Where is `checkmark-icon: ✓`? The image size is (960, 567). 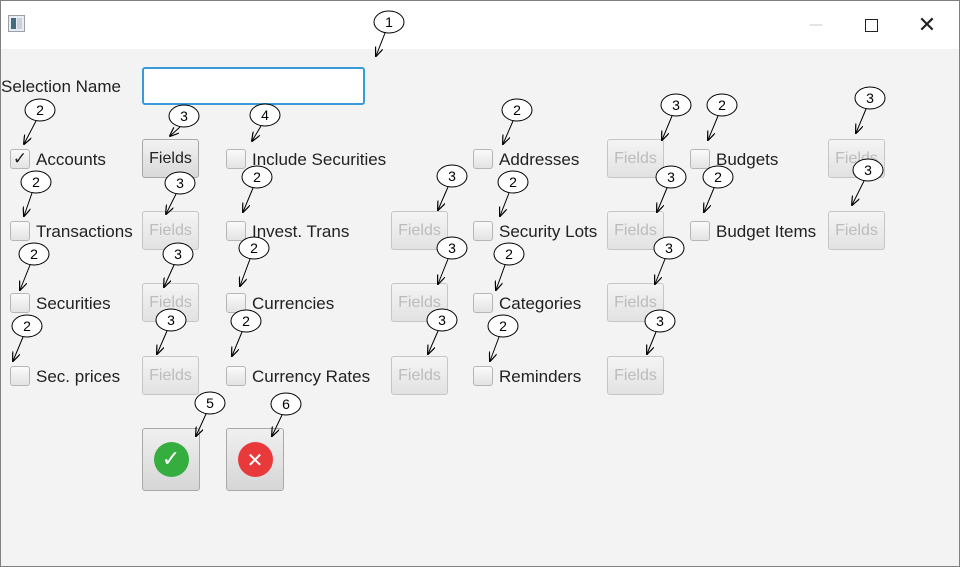 checkmark-icon: ✓ is located at coordinates (171, 459).